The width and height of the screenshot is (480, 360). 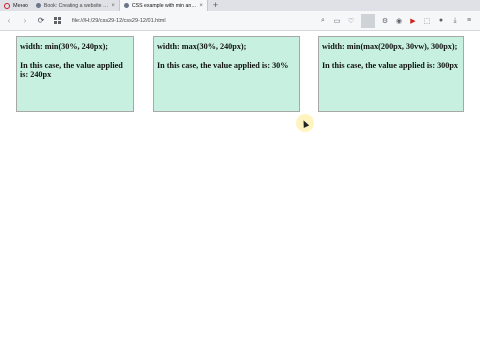 I want to click on back-icon: ‹, so click(x=9, y=21).